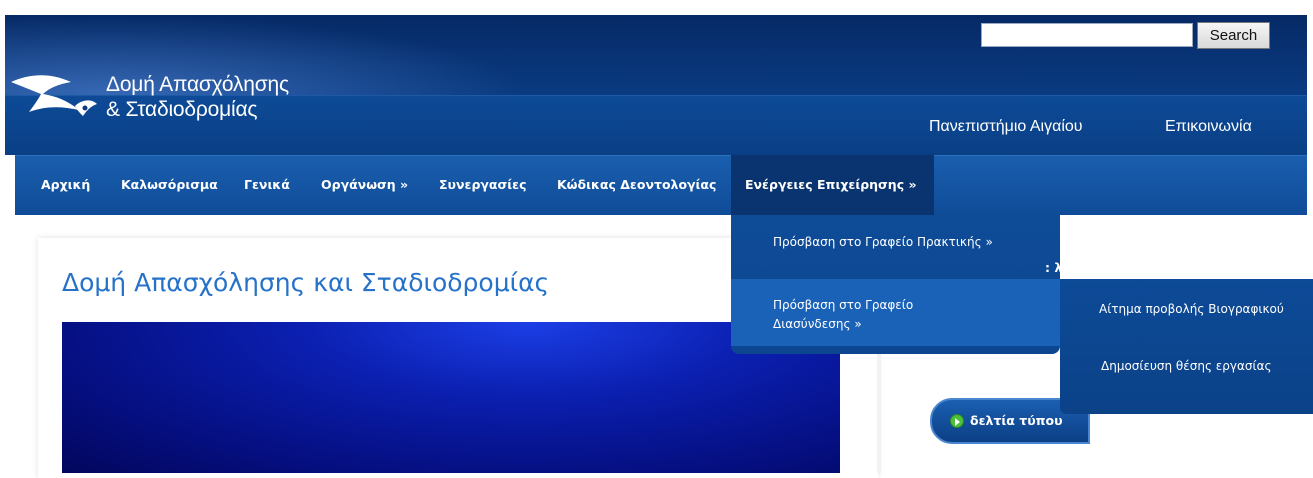 Image resolution: width=1313 pixels, height=478 pixels. I want to click on nav-item-welcome: Καλωσόρισμα, so click(169, 185).